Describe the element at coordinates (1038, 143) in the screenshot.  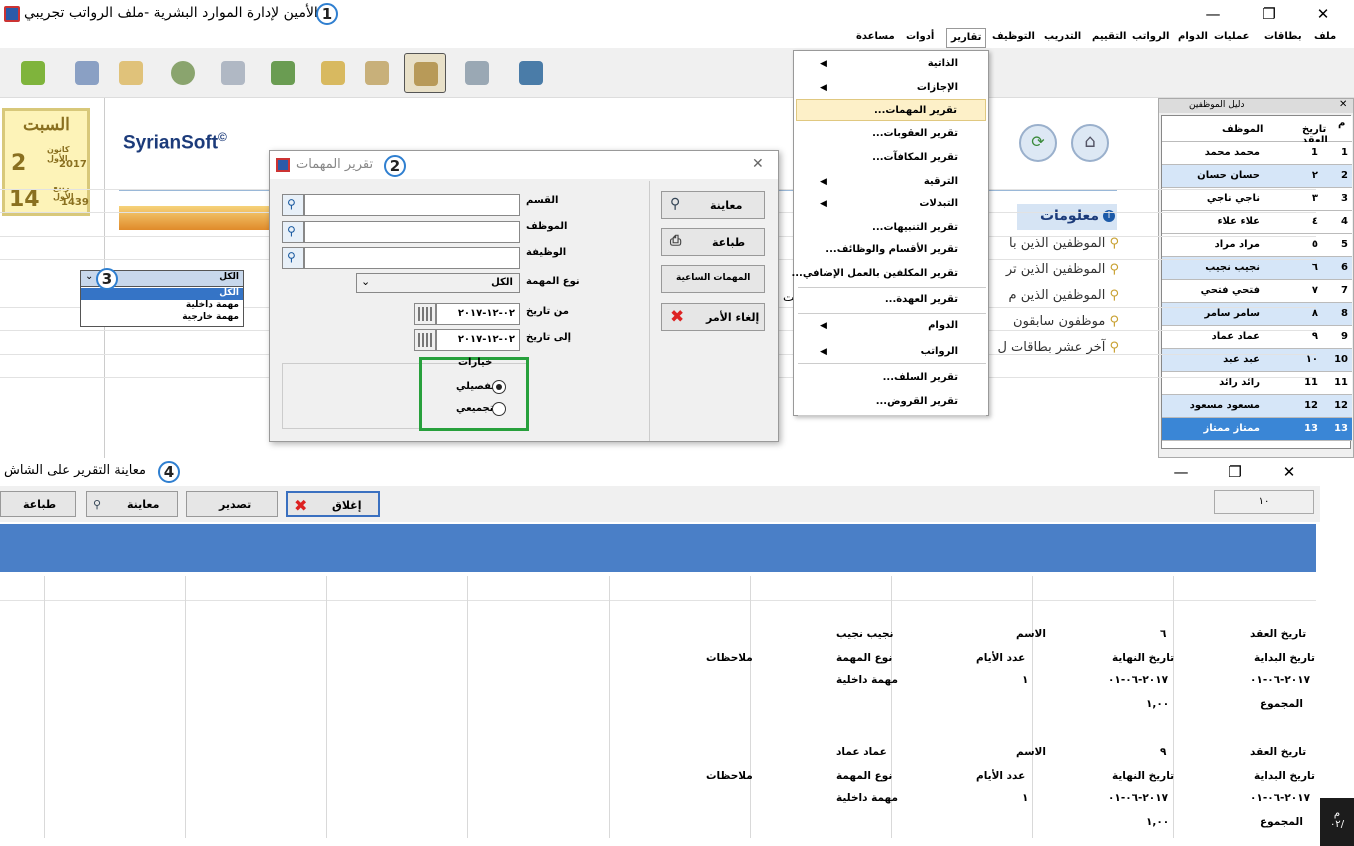
I see `refresh-button: ⟳` at that location.